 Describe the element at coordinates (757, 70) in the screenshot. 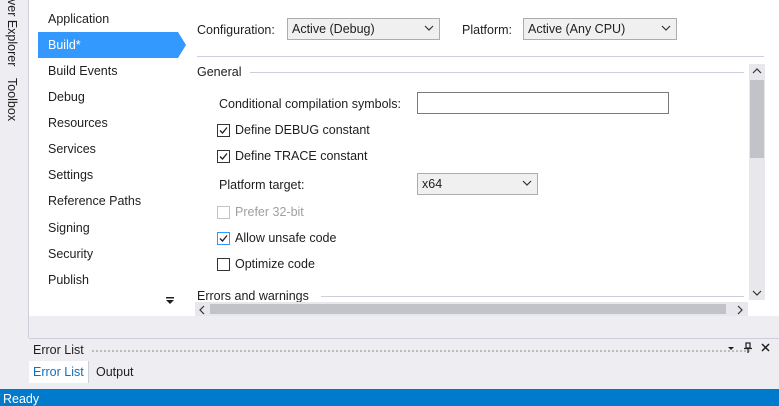

I see `scroll-up-icon` at that location.